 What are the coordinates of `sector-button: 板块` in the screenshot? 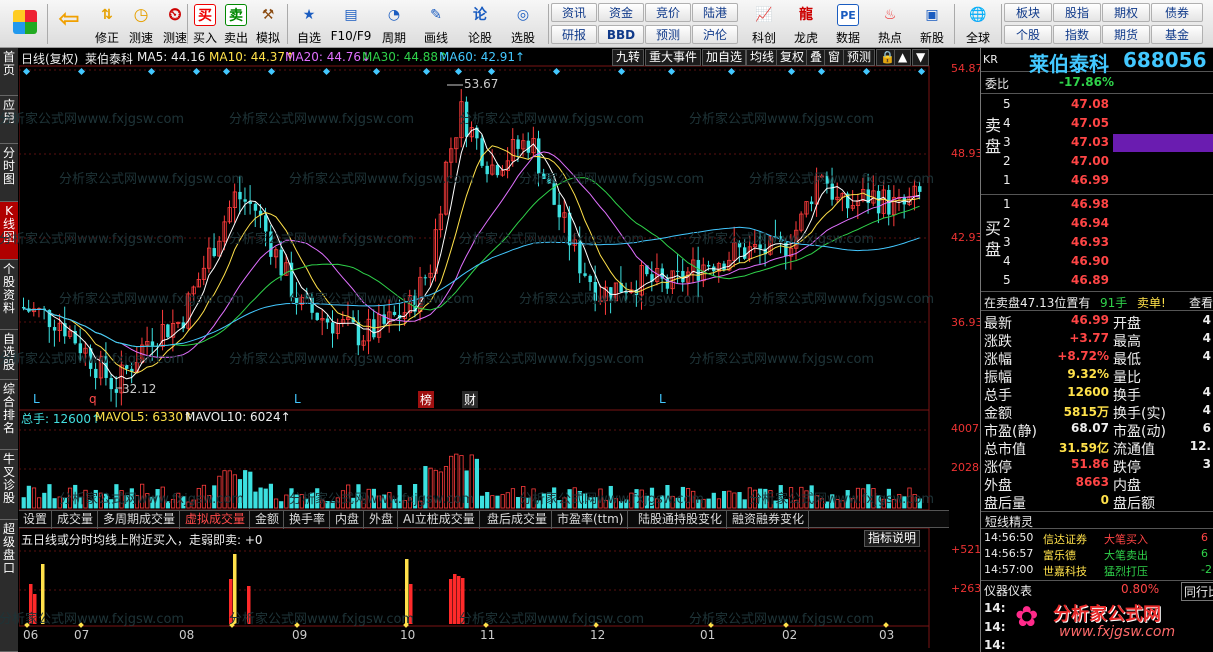 It's located at (1028, 12).